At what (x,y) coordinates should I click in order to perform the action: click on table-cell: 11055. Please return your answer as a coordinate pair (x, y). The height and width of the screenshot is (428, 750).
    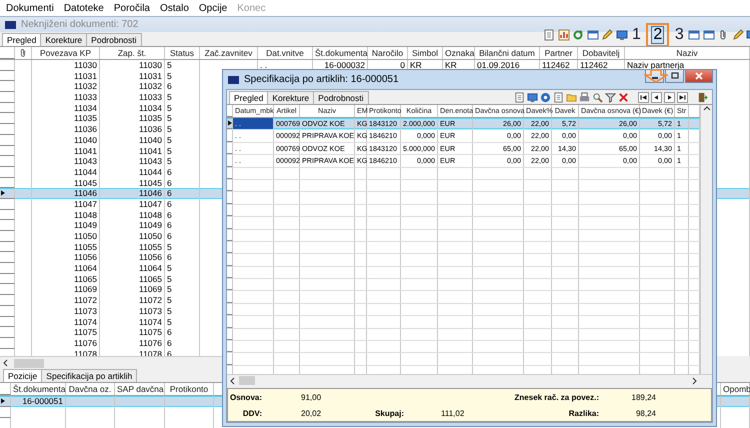
    Looking at the image, I should click on (132, 247).